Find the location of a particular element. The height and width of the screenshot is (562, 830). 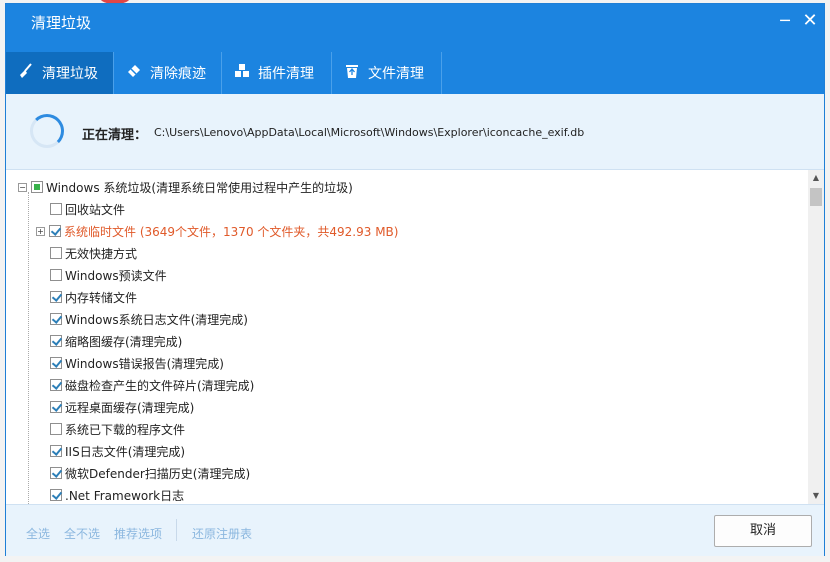

close-button: ✕ is located at coordinates (810, 21).